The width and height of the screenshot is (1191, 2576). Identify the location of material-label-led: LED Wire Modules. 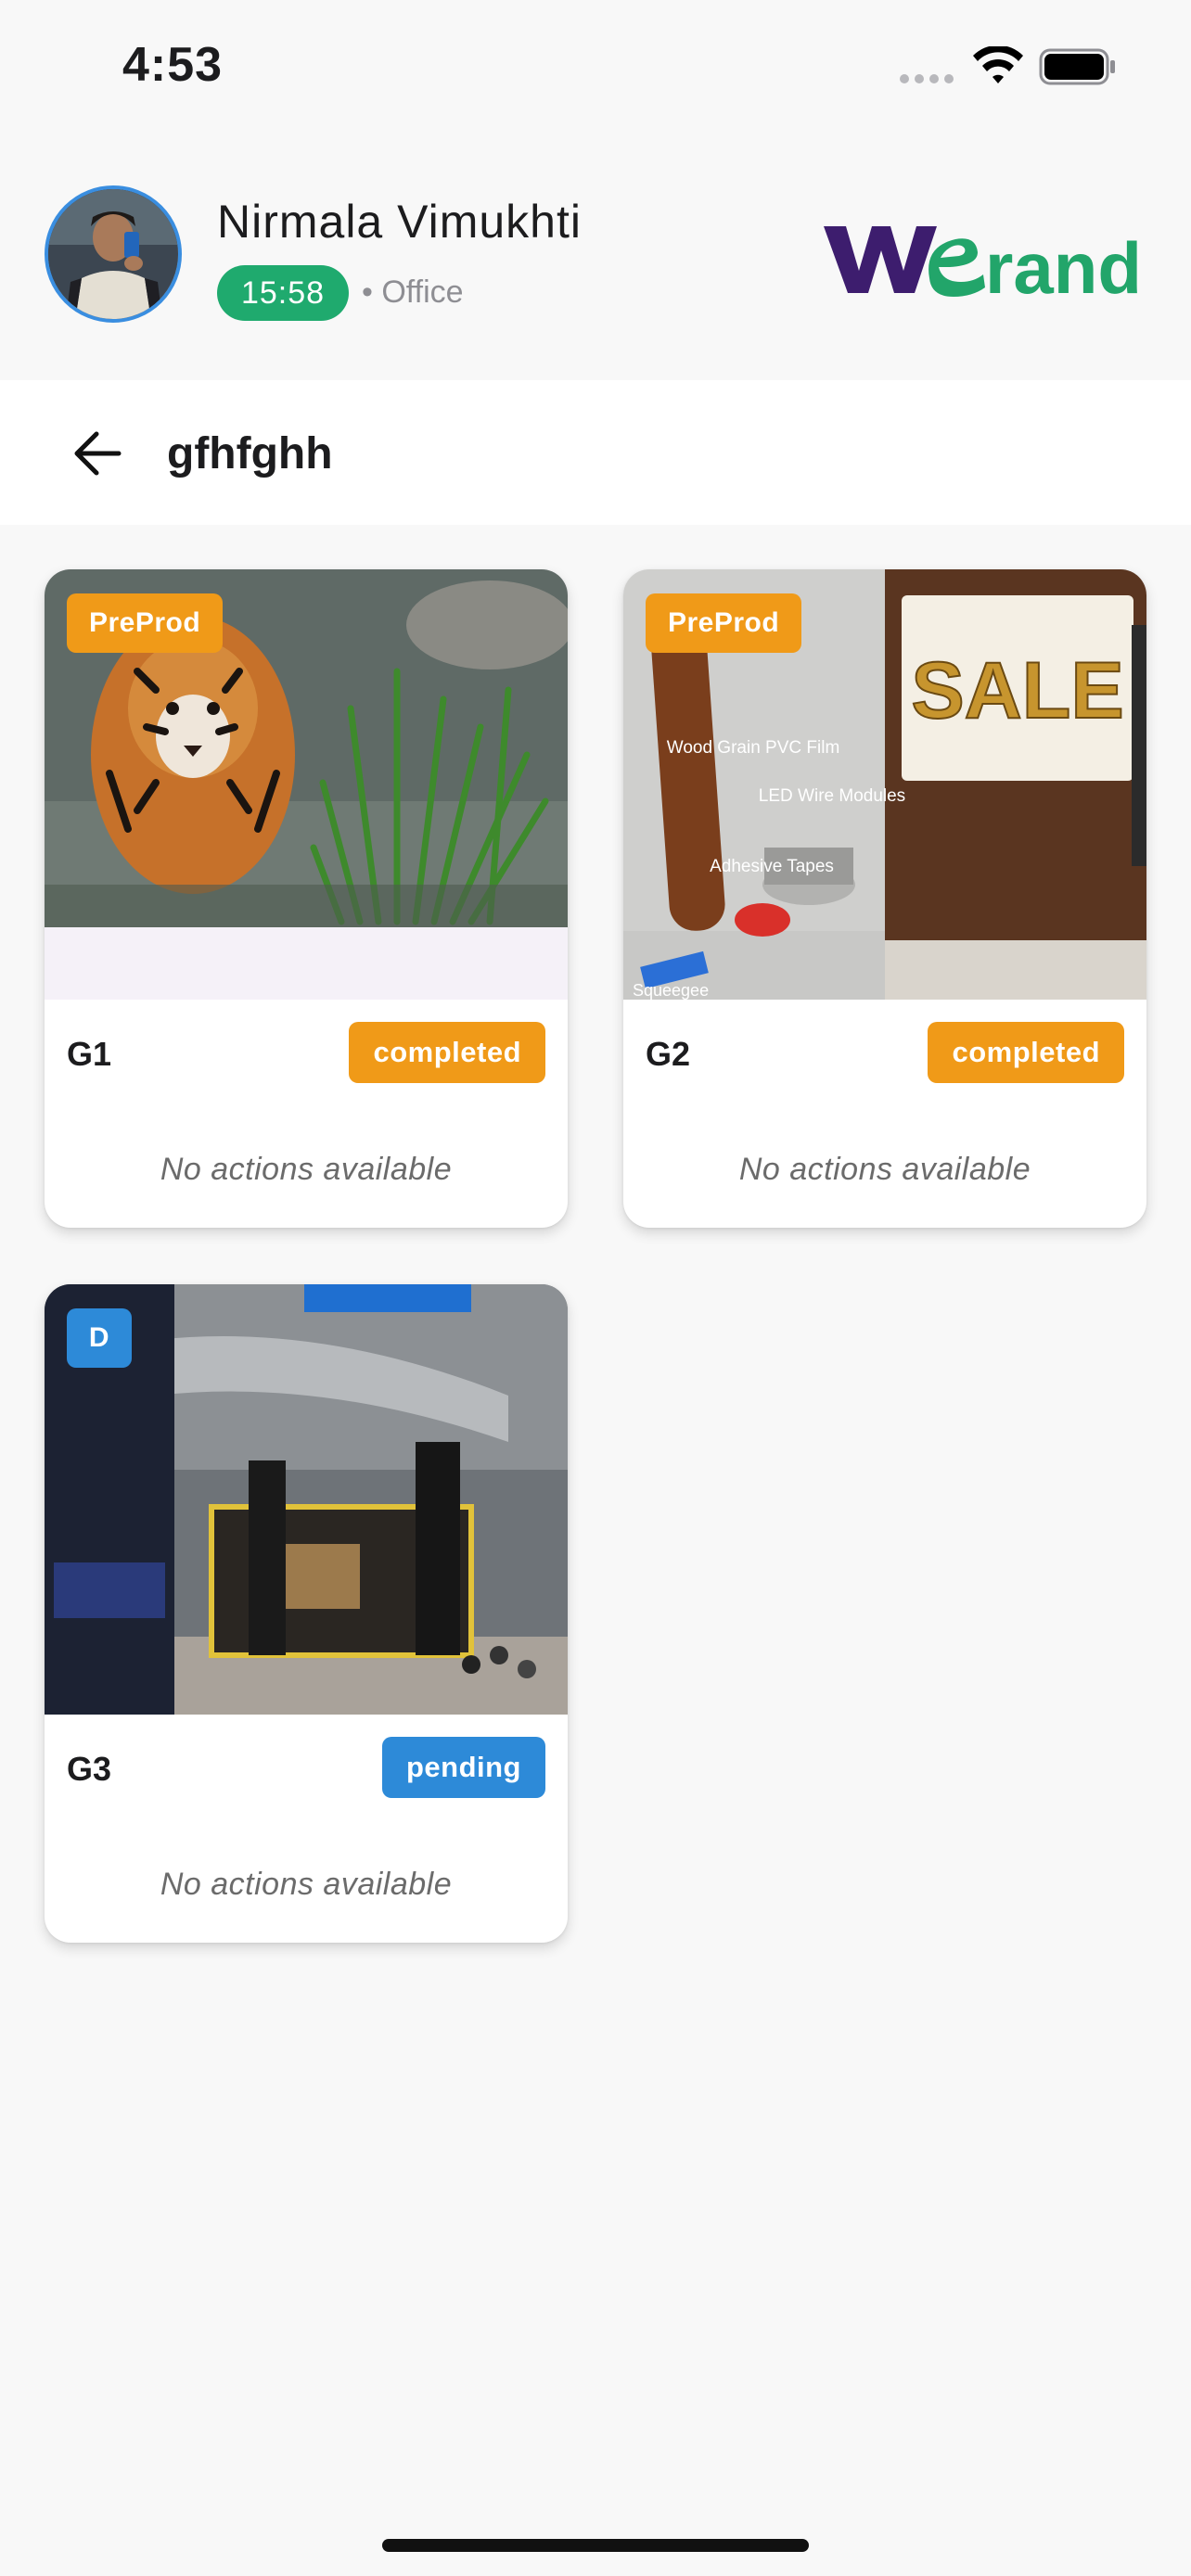
(832, 796).